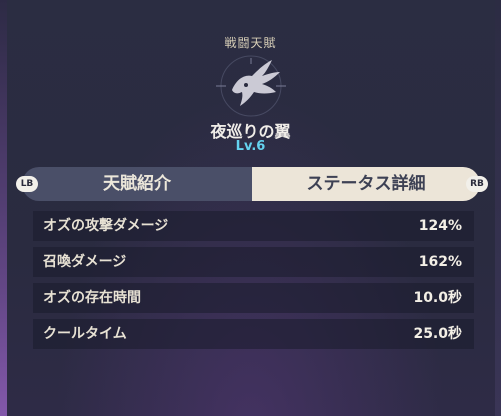 The image size is (501, 416). What do you see at coordinates (498, 208) in the screenshot?
I see `right-edge` at bounding box center [498, 208].